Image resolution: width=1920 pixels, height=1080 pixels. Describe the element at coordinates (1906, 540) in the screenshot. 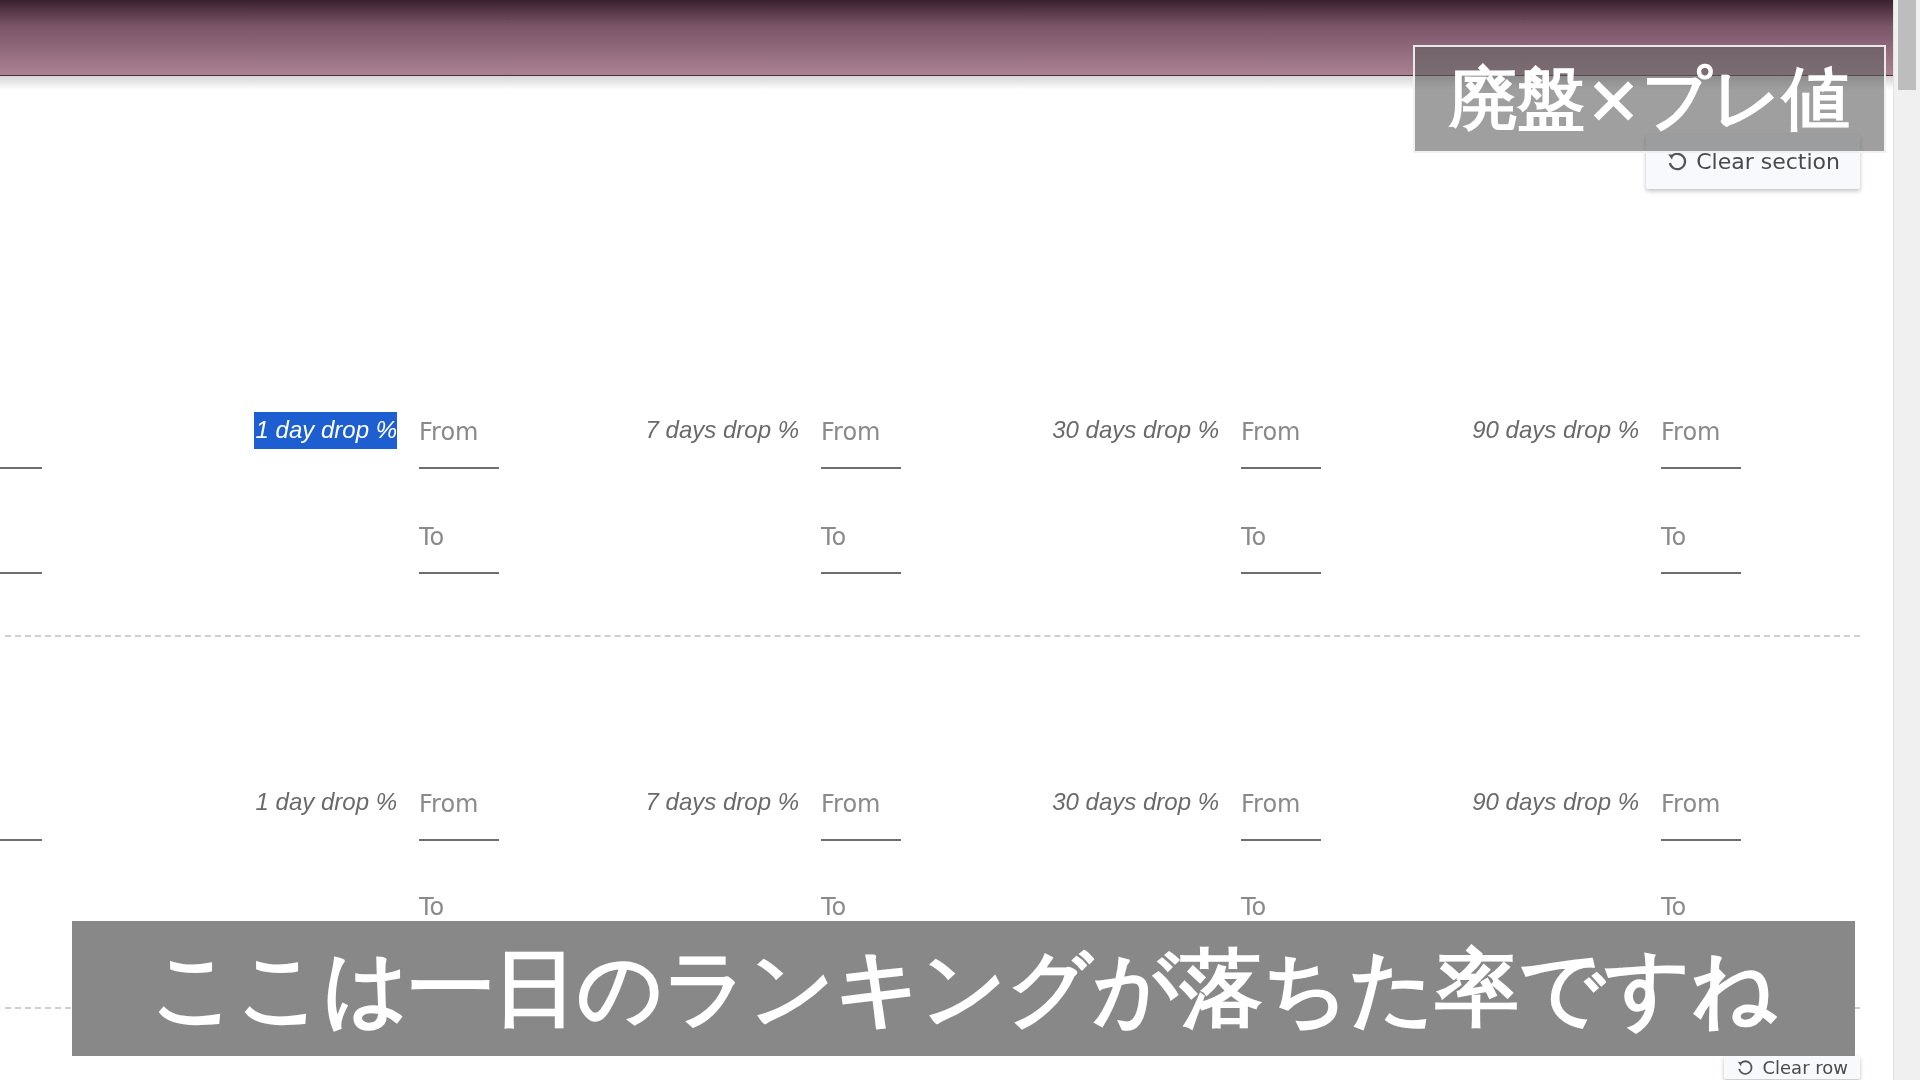

I see `scrollbar` at that location.